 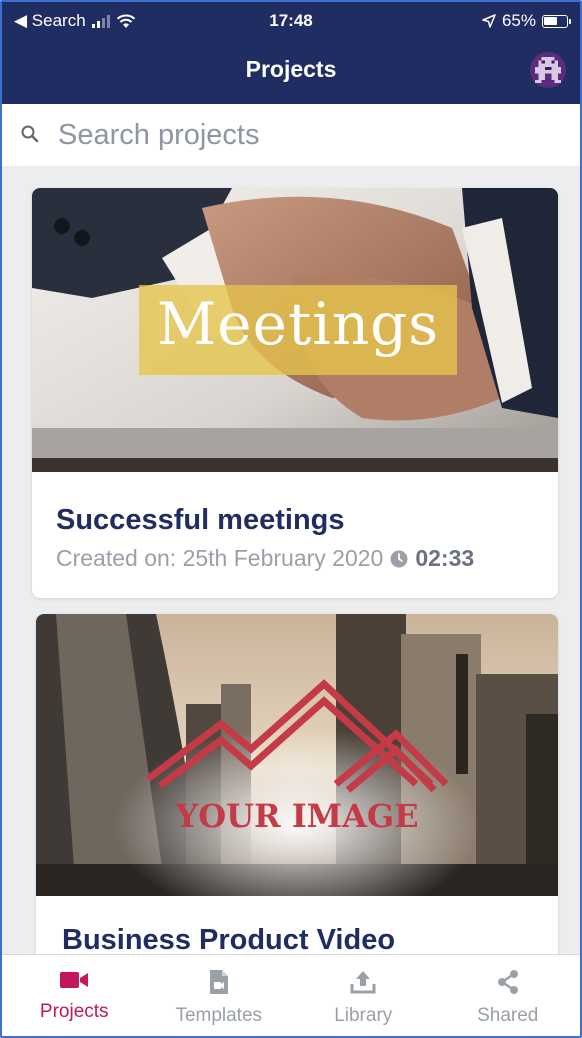 What do you see at coordinates (445, 558) in the screenshot?
I see `duration: 02:33` at bounding box center [445, 558].